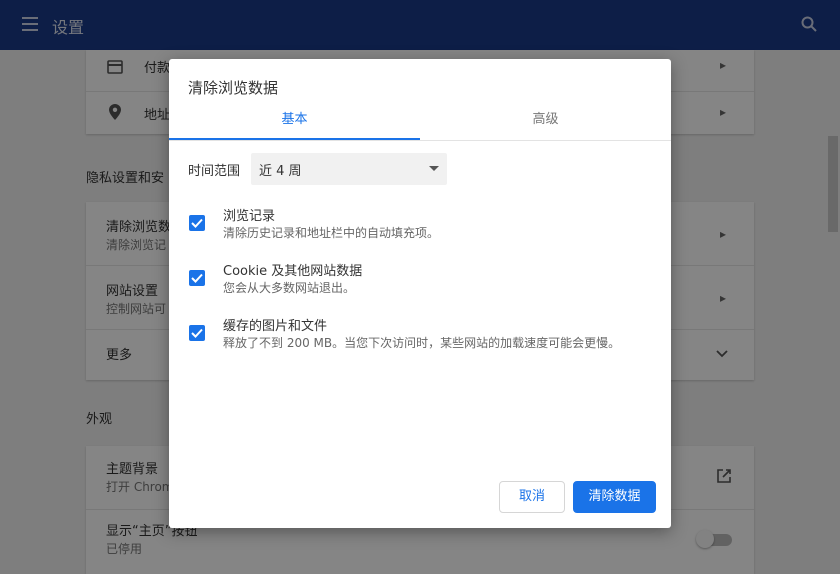  What do you see at coordinates (614, 497) in the screenshot?
I see `clear-data-button: 清除数据` at bounding box center [614, 497].